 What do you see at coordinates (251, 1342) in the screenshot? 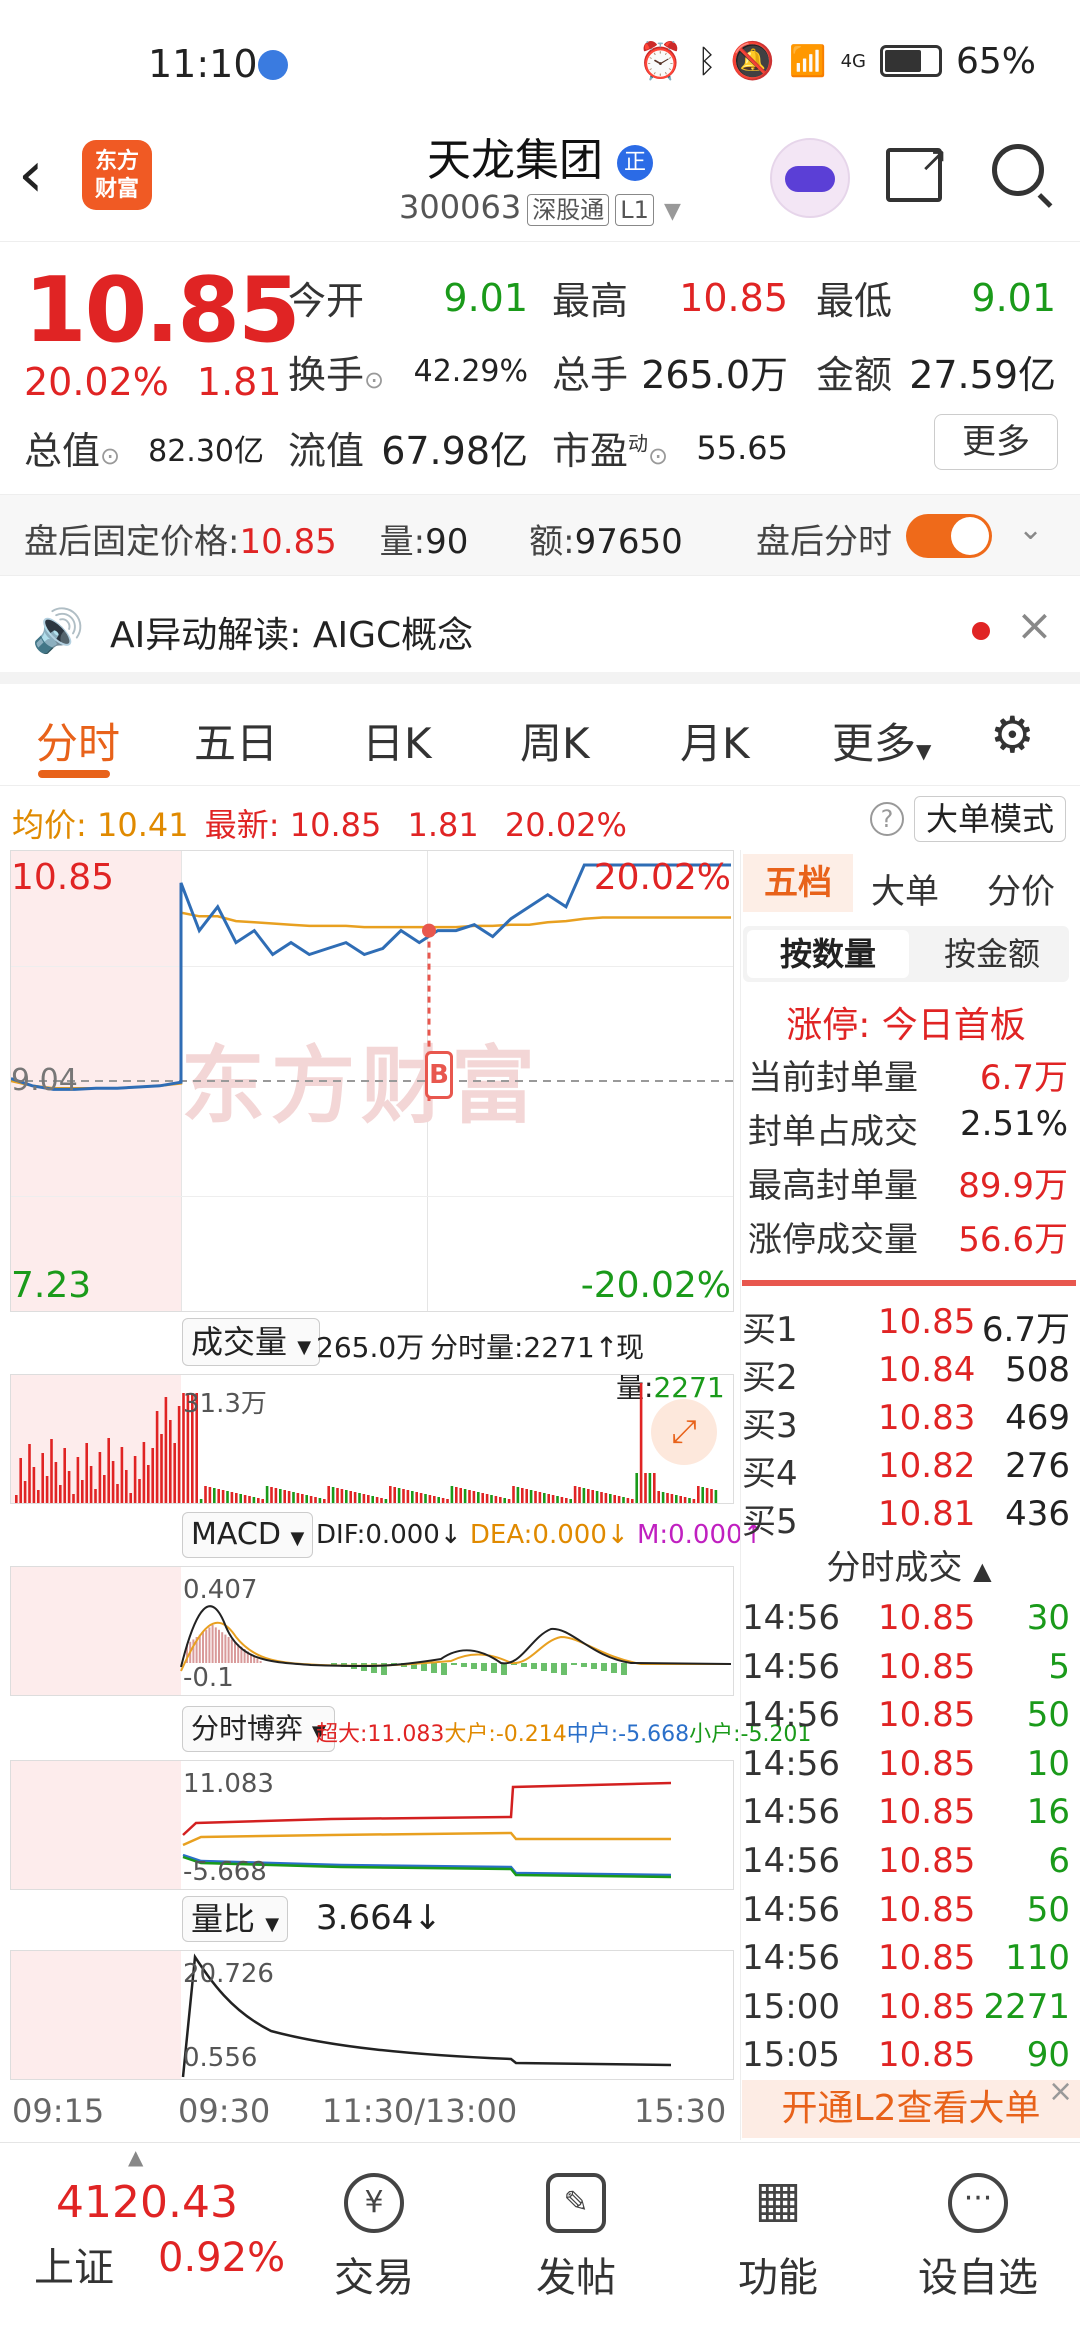
I see `volume-indicator-select: 成交量 ▼` at bounding box center [251, 1342].